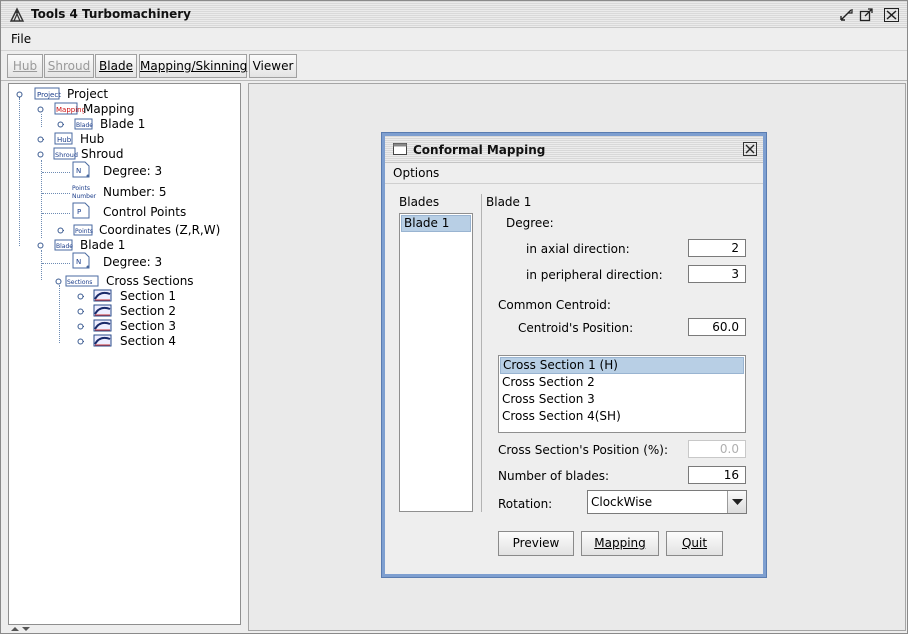  I want to click on tree-node-section3: Section 3, so click(150, 326).